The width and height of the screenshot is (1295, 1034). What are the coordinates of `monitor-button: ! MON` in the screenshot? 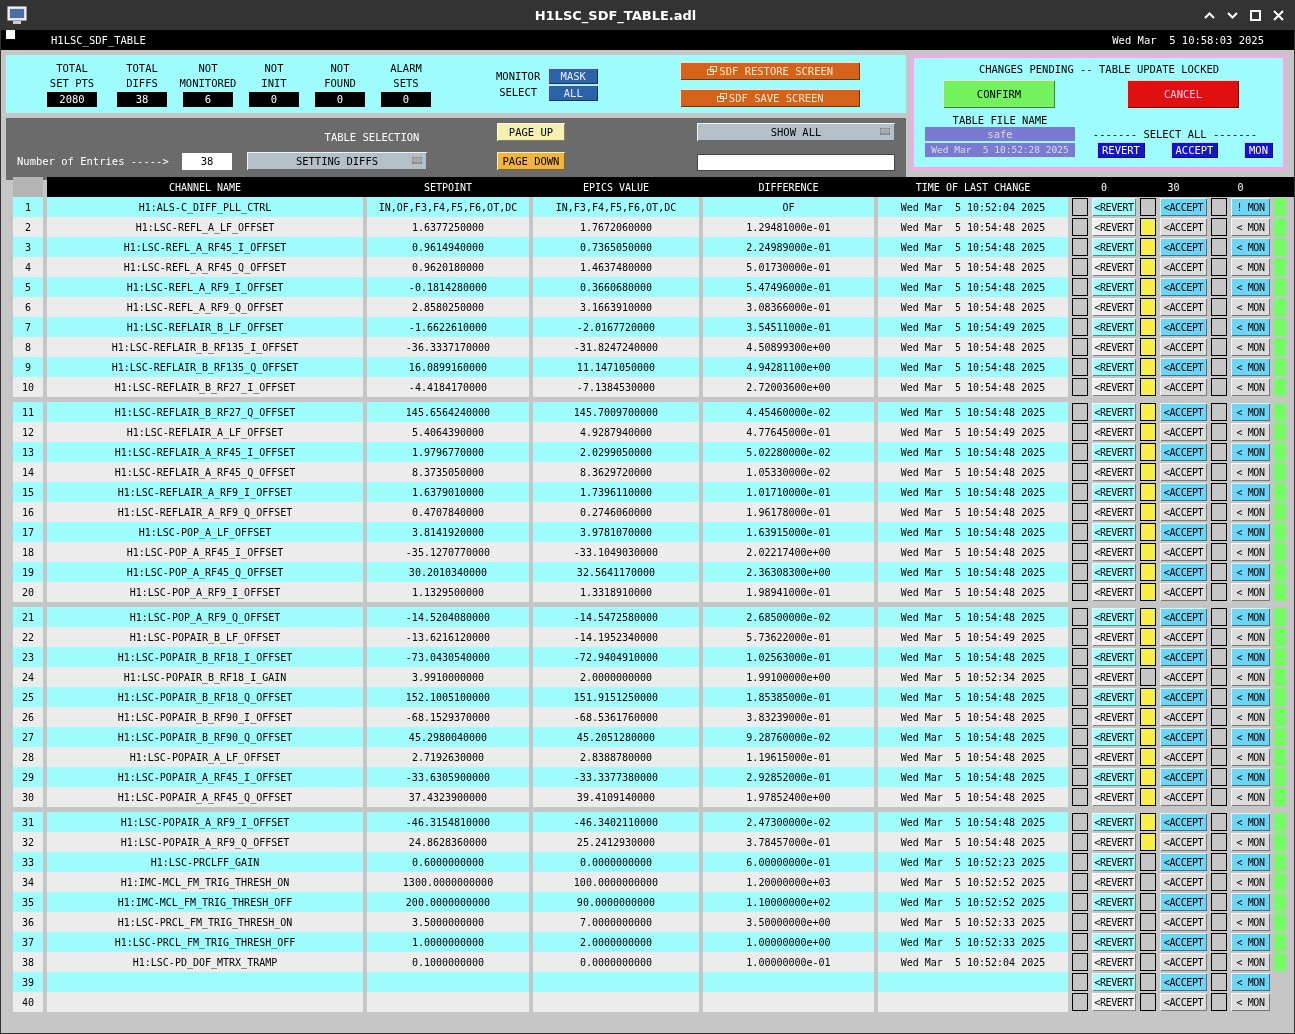 It's located at (1250, 207).